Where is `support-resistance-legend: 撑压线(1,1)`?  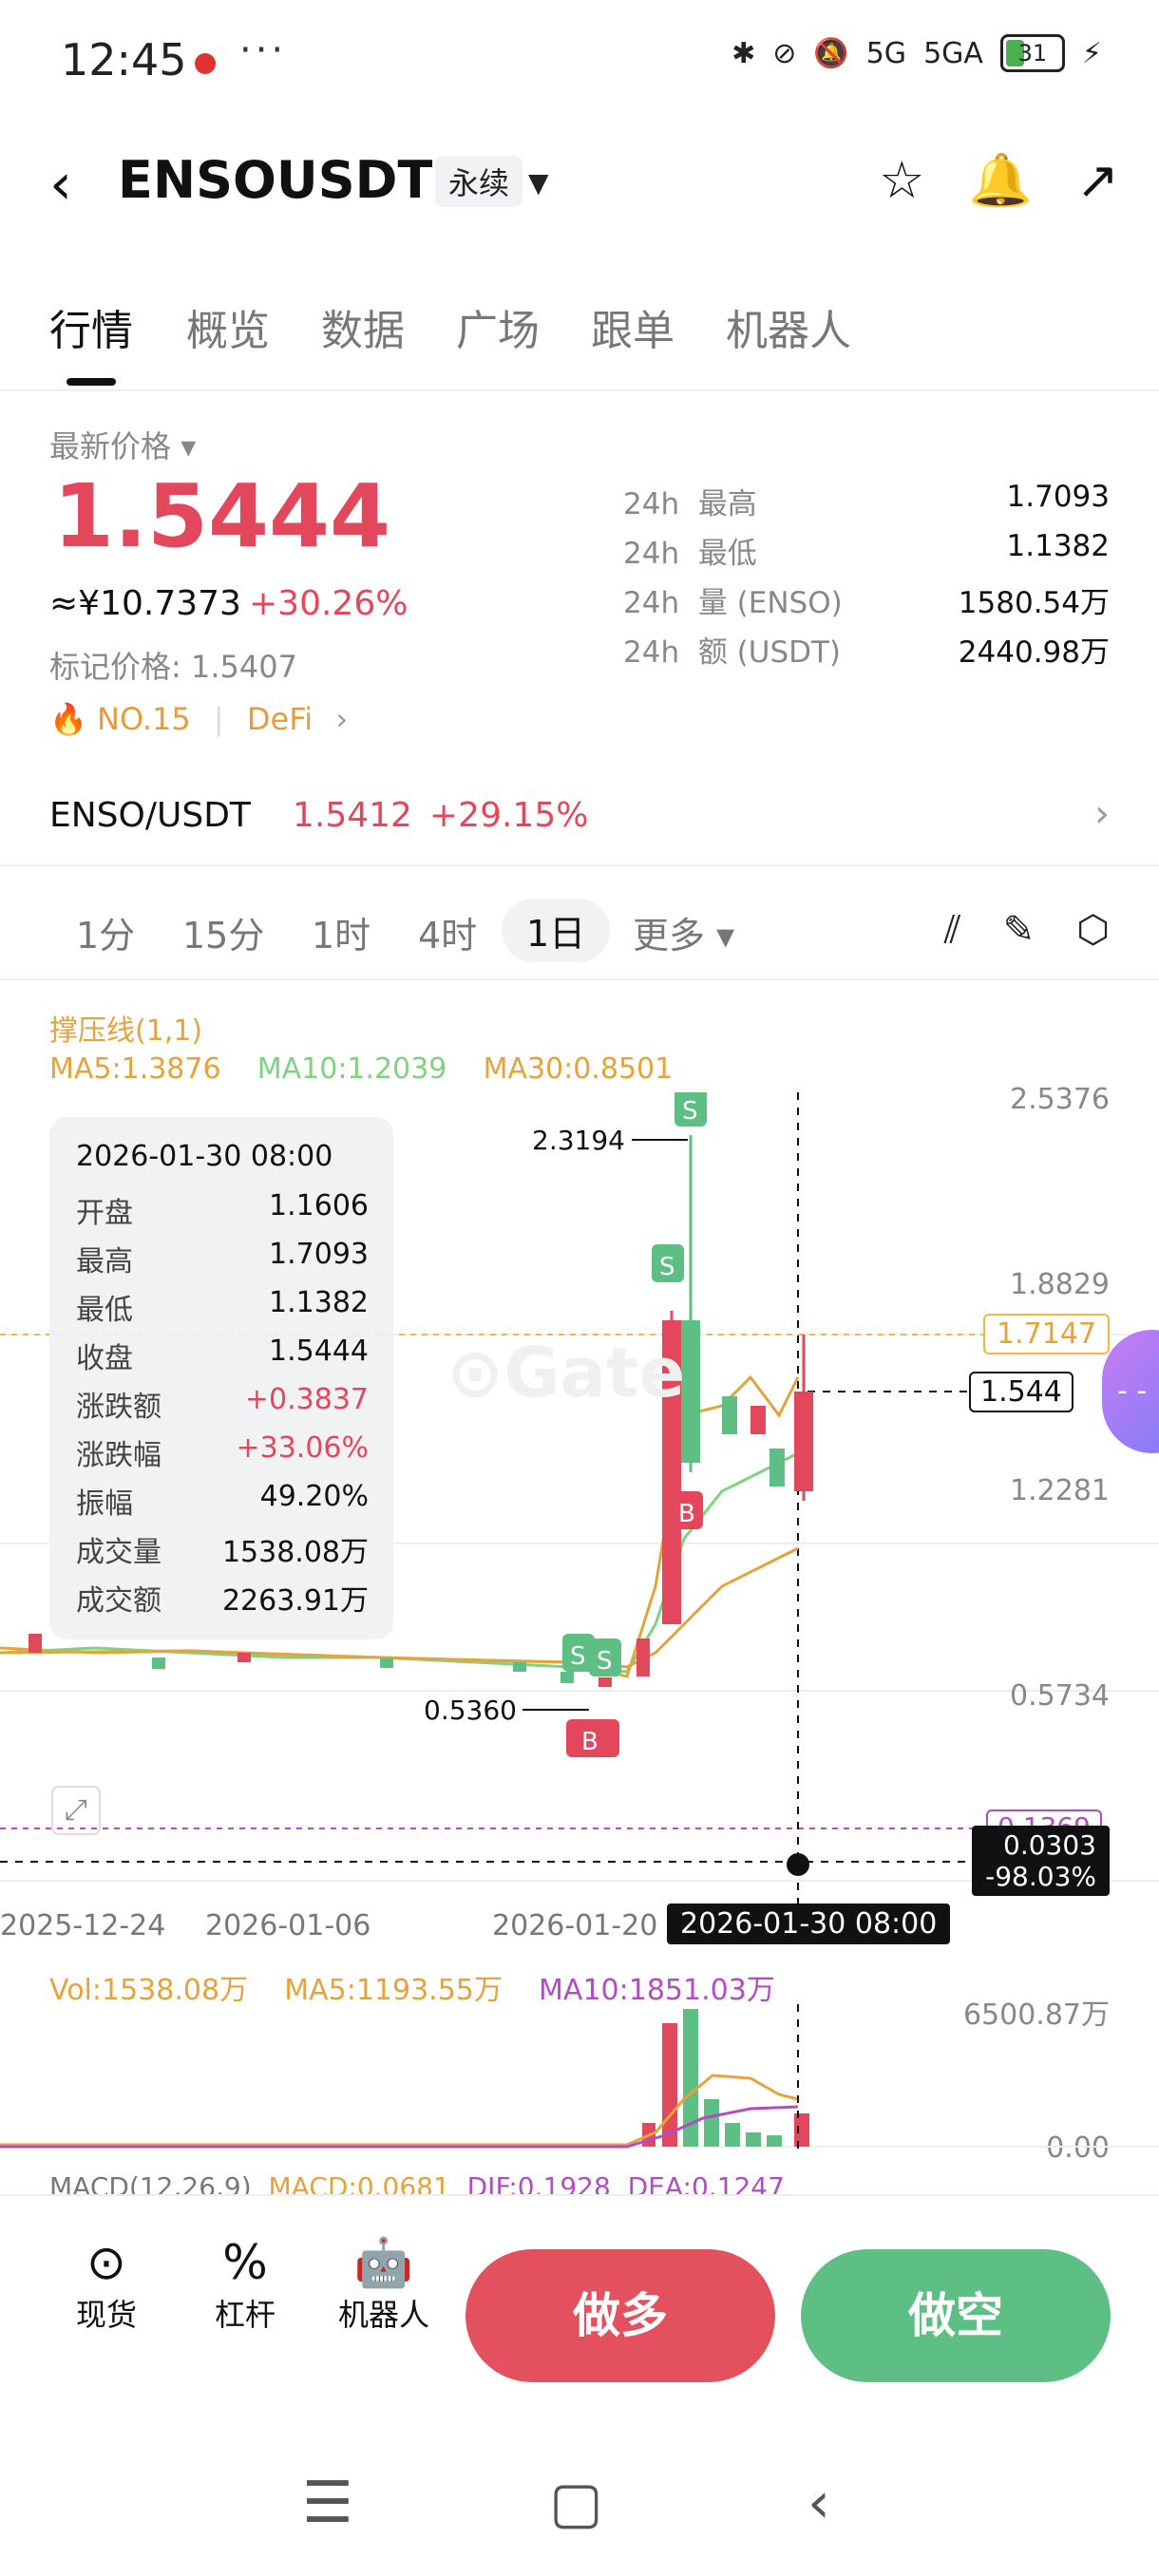 support-resistance-legend: 撑压线(1,1) is located at coordinates (126, 1031).